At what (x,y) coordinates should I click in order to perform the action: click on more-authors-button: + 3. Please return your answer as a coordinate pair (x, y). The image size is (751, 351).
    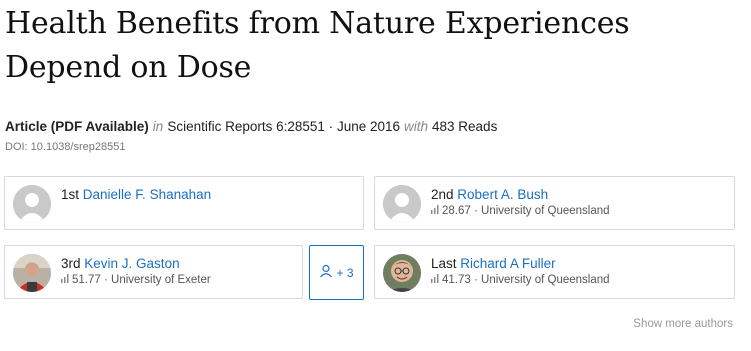
    Looking at the image, I should click on (336, 272).